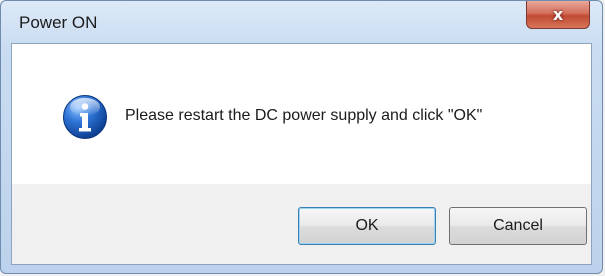  Describe the element at coordinates (85, 117) in the screenshot. I see `info-icon` at that location.